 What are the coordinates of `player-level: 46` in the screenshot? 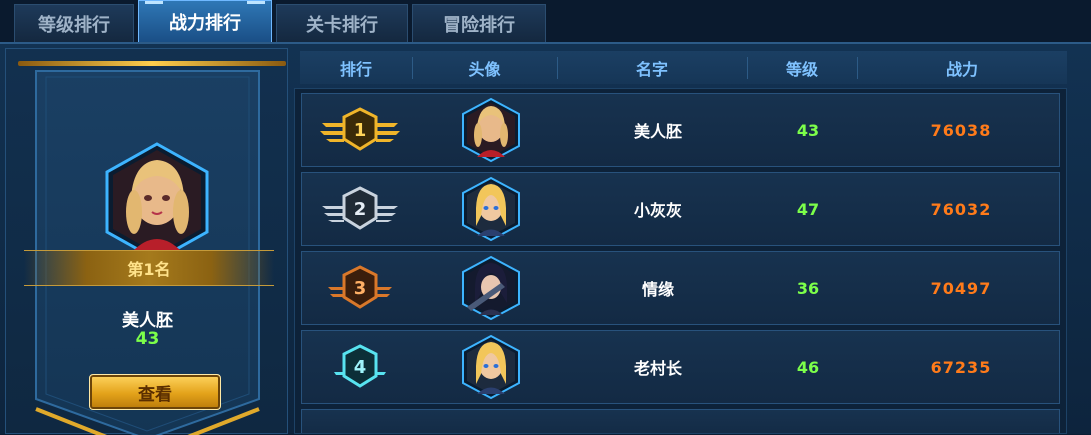 It's located at (808, 367).